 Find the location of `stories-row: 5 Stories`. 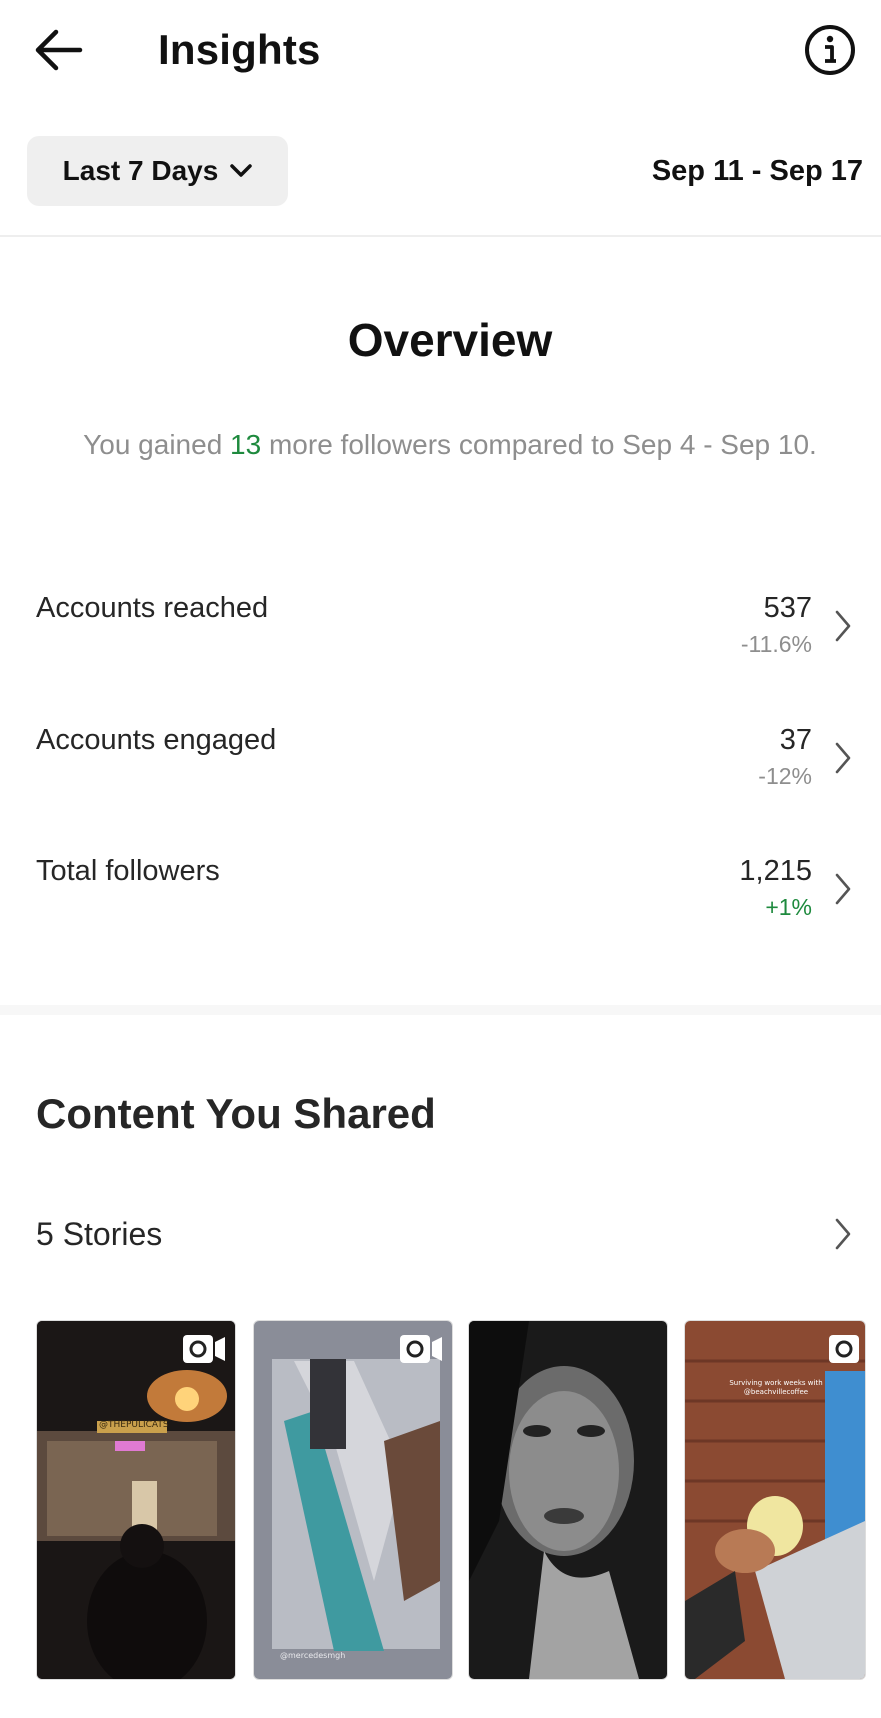

stories-row: 5 Stories is located at coordinates (440, 1235).